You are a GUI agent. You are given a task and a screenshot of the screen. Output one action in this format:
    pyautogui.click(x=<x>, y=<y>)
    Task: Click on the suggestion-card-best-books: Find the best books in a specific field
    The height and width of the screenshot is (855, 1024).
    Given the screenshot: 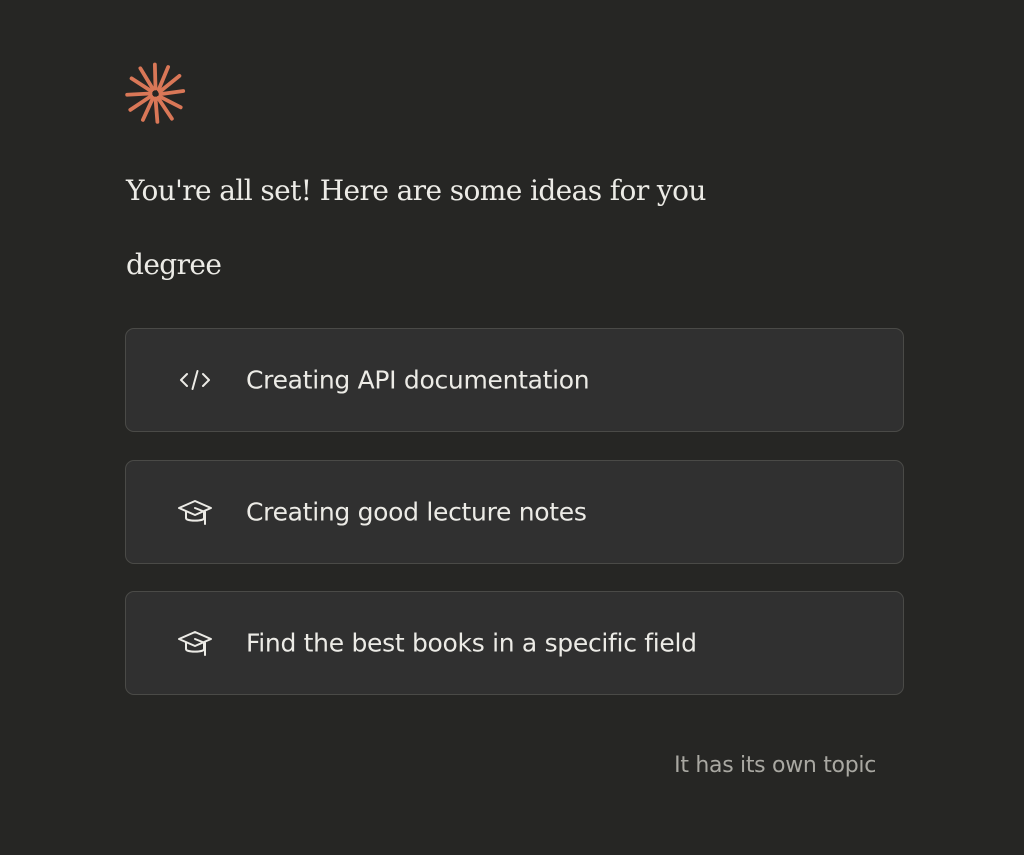 What is the action you would take?
    pyautogui.click(x=514, y=643)
    